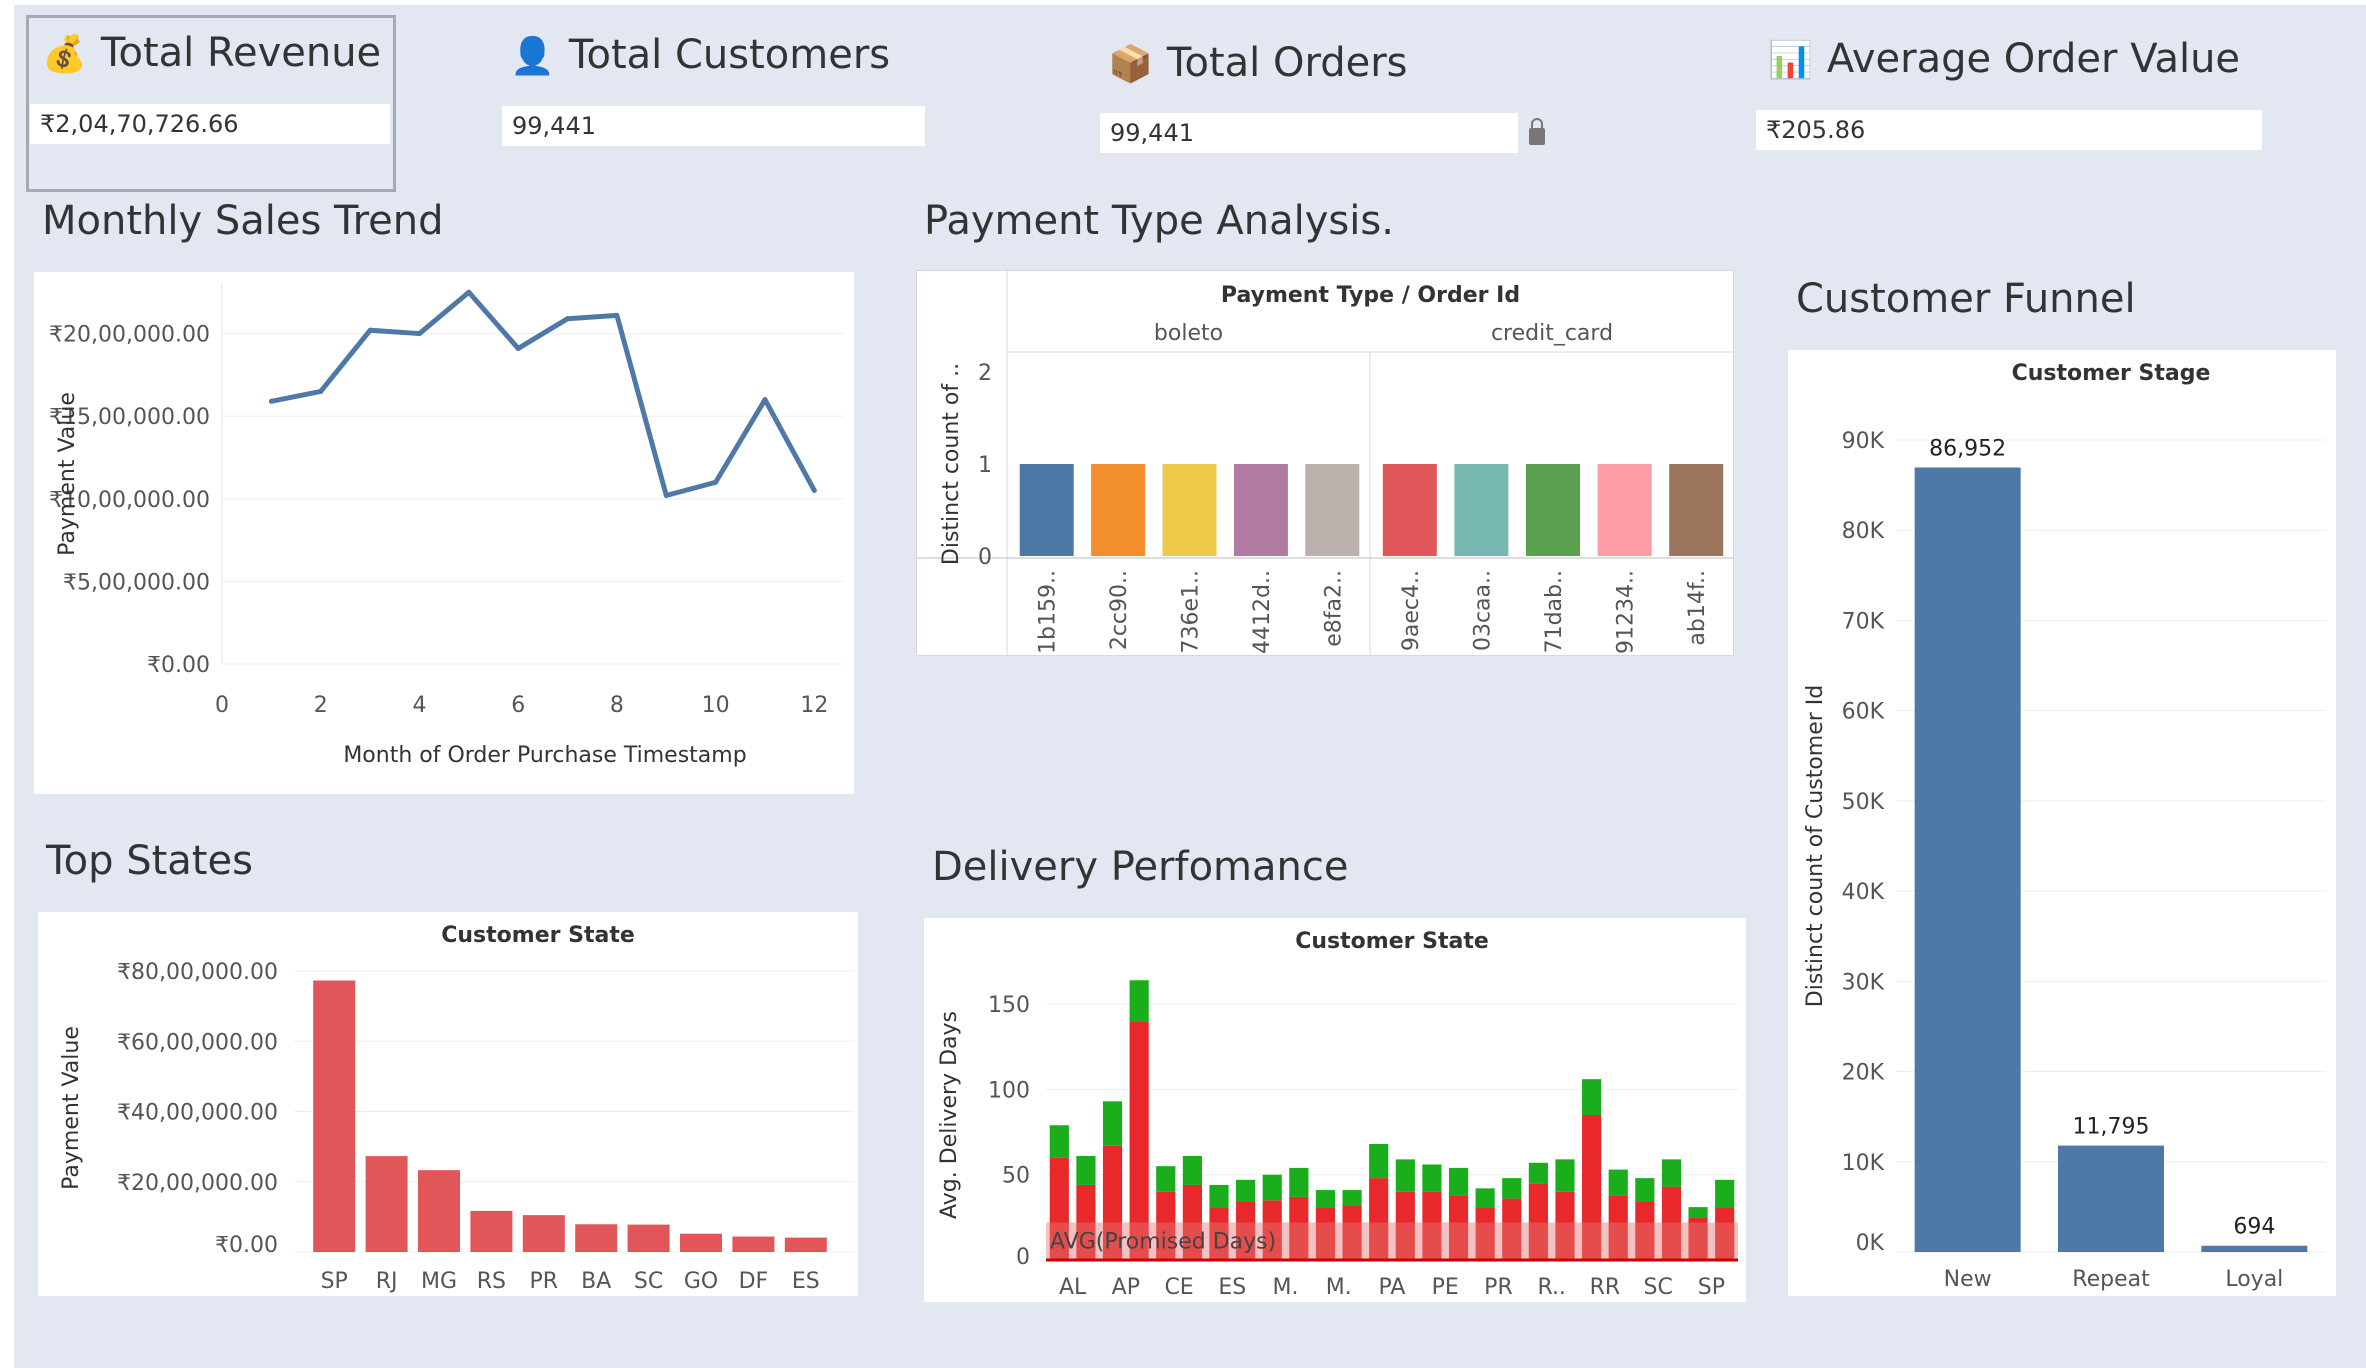 The width and height of the screenshot is (2366, 1368). I want to click on x-tick-label: BA, so click(596, 1281).